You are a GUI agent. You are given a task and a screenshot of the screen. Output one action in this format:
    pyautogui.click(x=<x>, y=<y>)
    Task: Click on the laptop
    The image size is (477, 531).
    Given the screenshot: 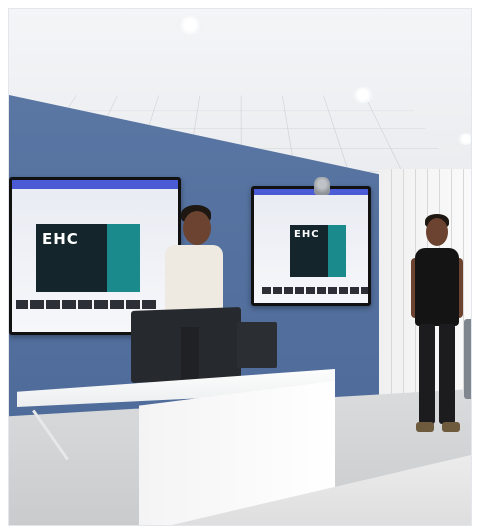 What is the action you would take?
    pyautogui.click(x=257, y=345)
    